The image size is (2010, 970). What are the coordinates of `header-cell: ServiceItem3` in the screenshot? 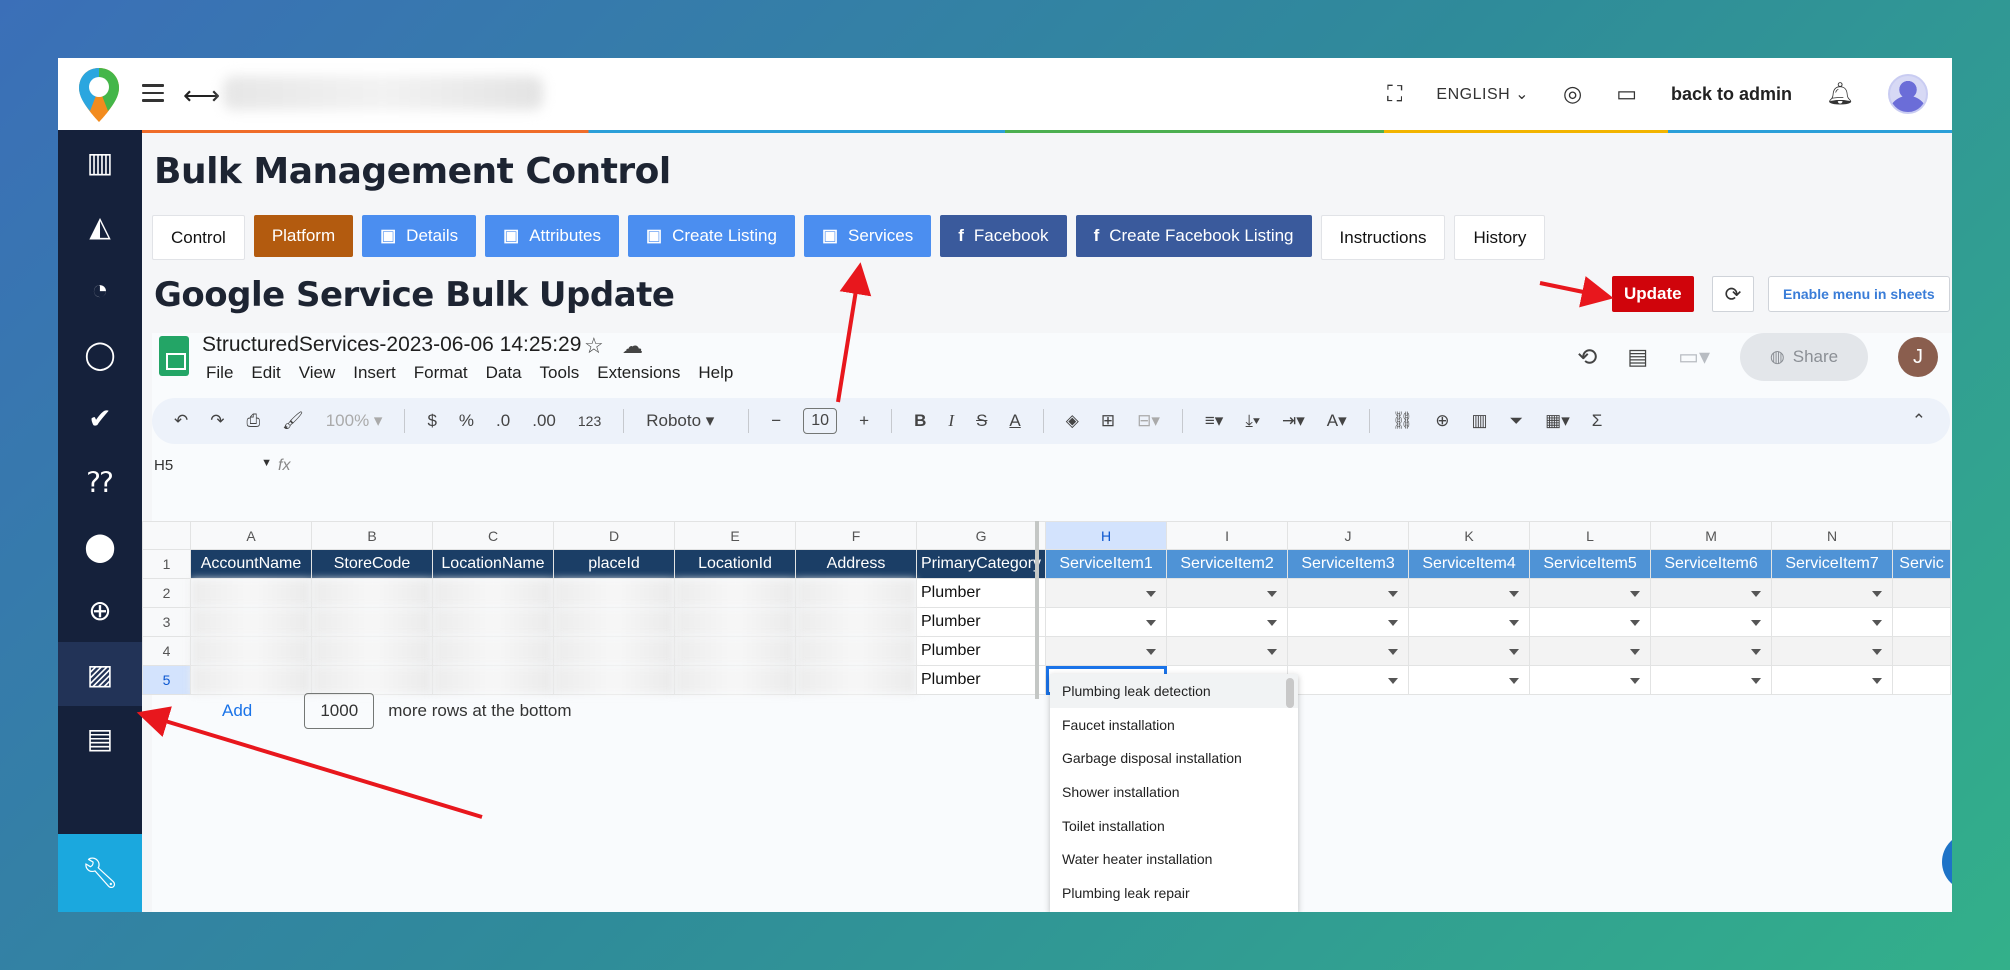 It's located at (1348, 564).